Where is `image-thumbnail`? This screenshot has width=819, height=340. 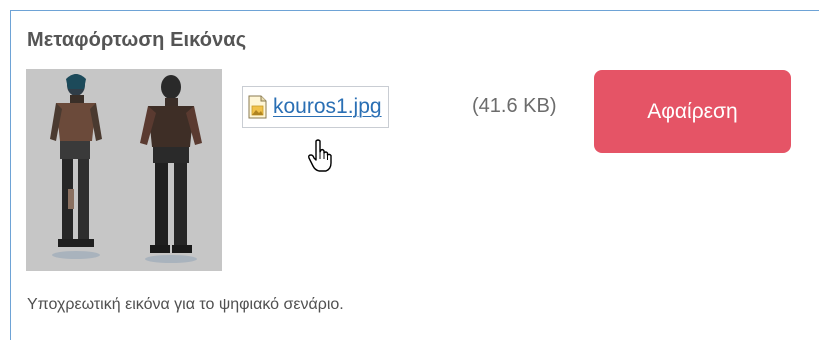 image-thumbnail is located at coordinates (124, 170).